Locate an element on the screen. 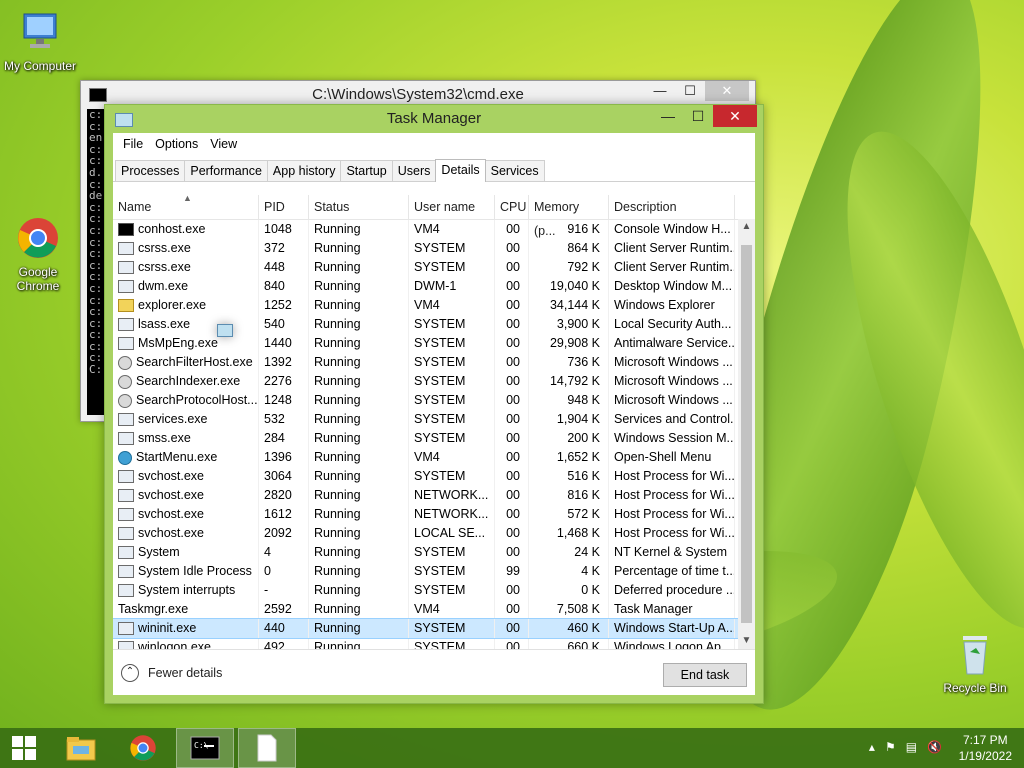 This screenshot has width=1024, height=768. process-memory: 34,144 K is located at coordinates (569, 305).